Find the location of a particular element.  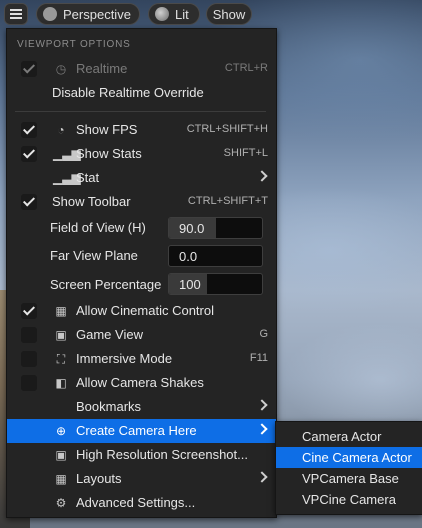

menu-item-stat: ▁▃▆ Stat is located at coordinates (141, 178).